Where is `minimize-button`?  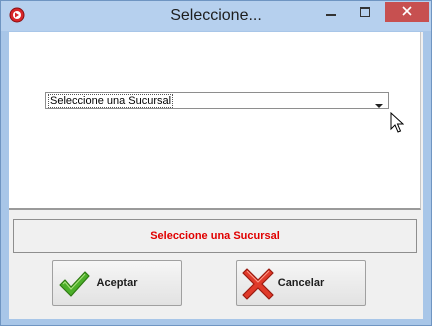
minimize-button is located at coordinates (331, 13).